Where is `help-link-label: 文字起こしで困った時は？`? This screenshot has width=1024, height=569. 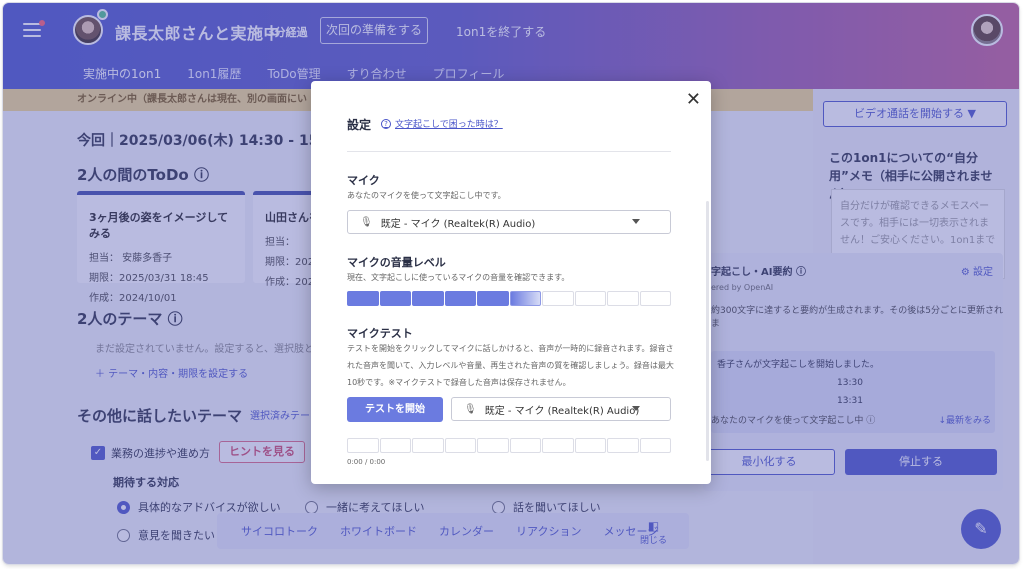
help-link-label: 文字起こしで困った時は？ is located at coordinates (449, 125).